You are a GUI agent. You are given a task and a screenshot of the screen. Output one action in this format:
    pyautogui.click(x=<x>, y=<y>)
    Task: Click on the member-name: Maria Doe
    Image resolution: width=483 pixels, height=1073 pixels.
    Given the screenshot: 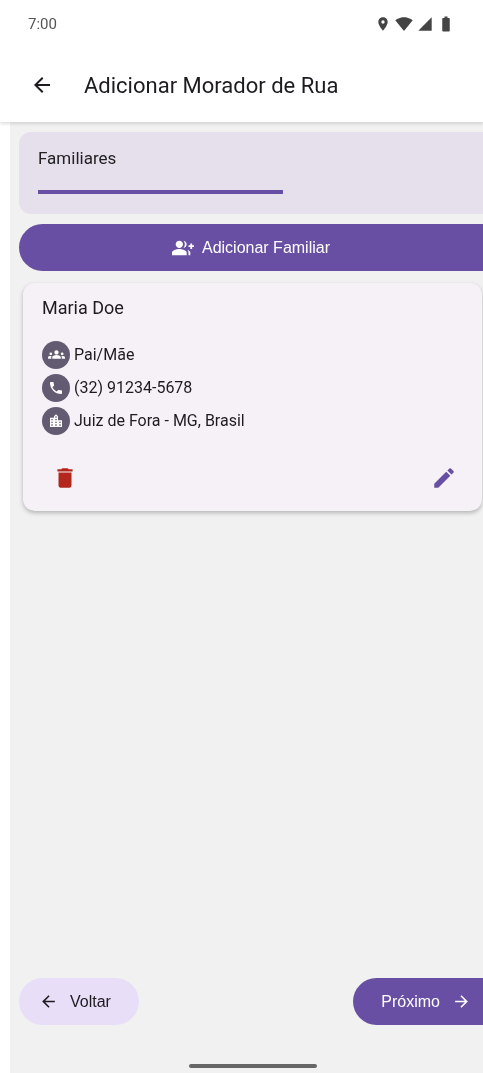 What is the action you would take?
    pyautogui.click(x=83, y=307)
    